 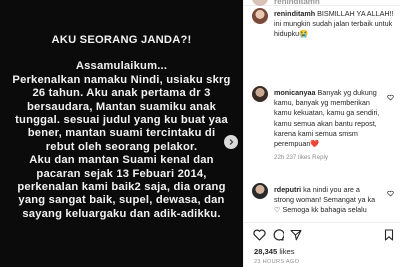 What do you see at coordinates (259, 235) in the screenshot?
I see `heart-icon` at bounding box center [259, 235].